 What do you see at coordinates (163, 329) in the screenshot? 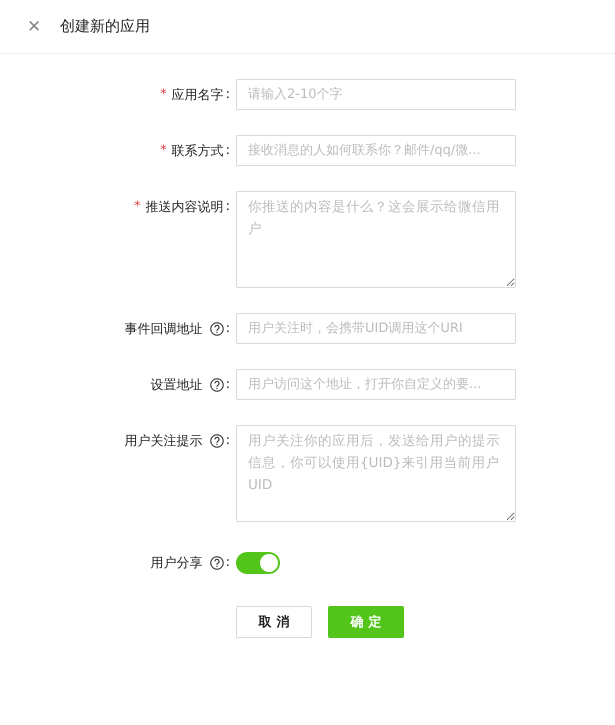
I see `field-label: 事件回调地址` at bounding box center [163, 329].